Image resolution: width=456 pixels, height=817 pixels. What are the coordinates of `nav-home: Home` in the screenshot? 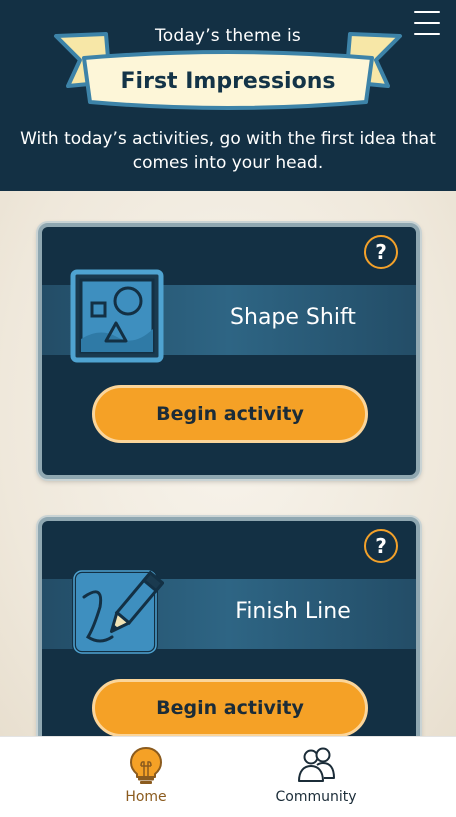 It's located at (146, 779).